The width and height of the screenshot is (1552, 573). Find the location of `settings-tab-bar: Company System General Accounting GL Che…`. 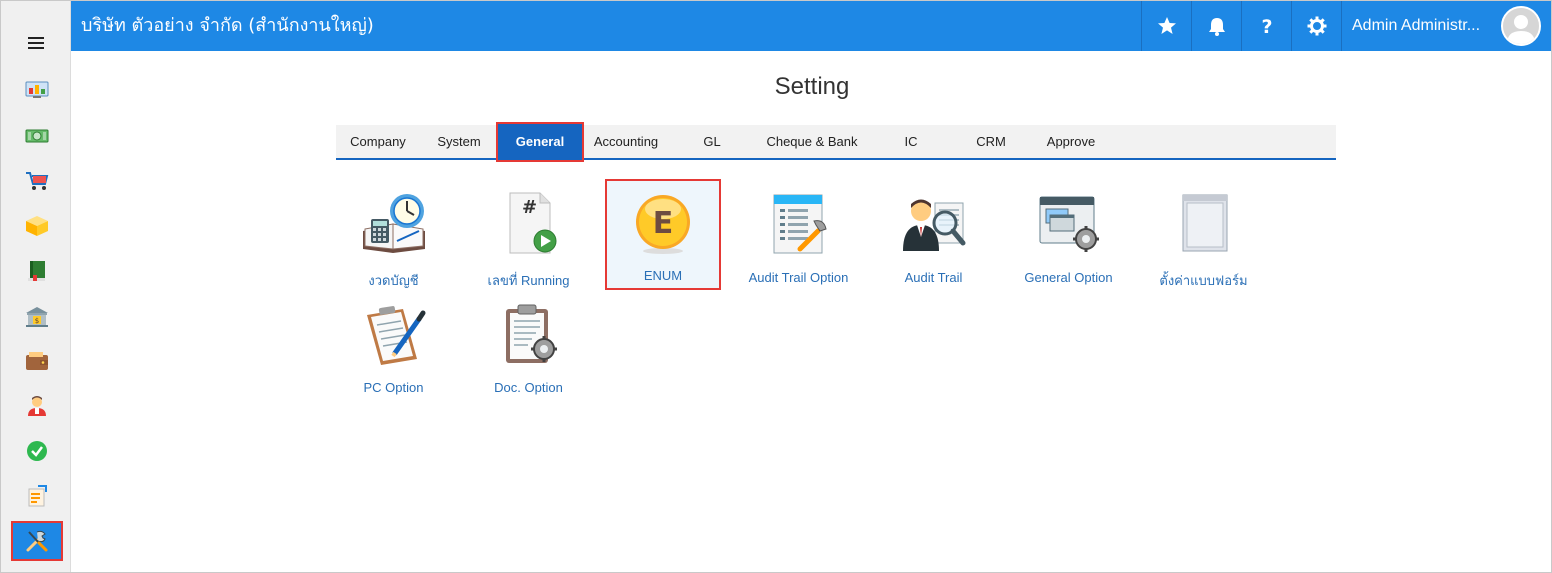

settings-tab-bar: Company System General Accounting GL Che… is located at coordinates (836, 142).